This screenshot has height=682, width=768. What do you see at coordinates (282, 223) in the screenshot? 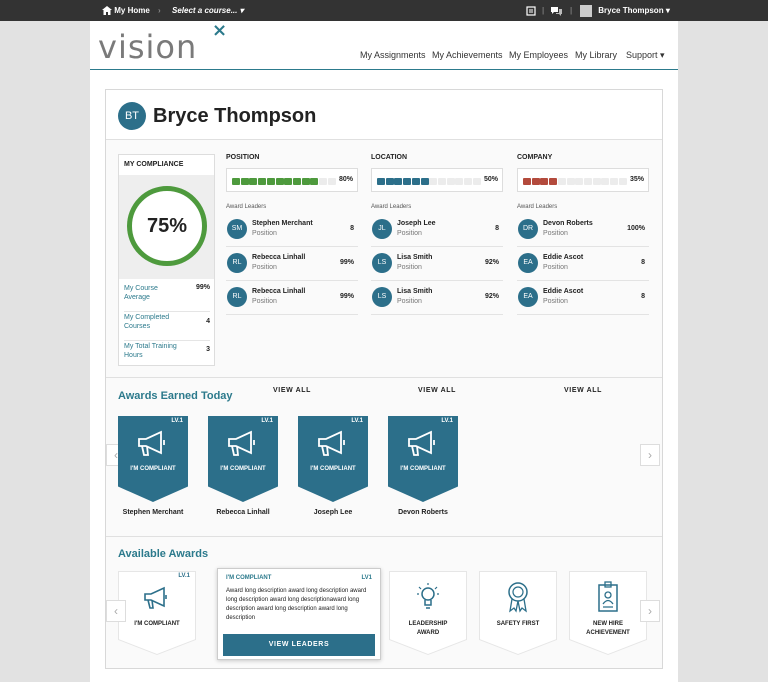
I see `leader-name: Stephen Merchant` at bounding box center [282, 223].